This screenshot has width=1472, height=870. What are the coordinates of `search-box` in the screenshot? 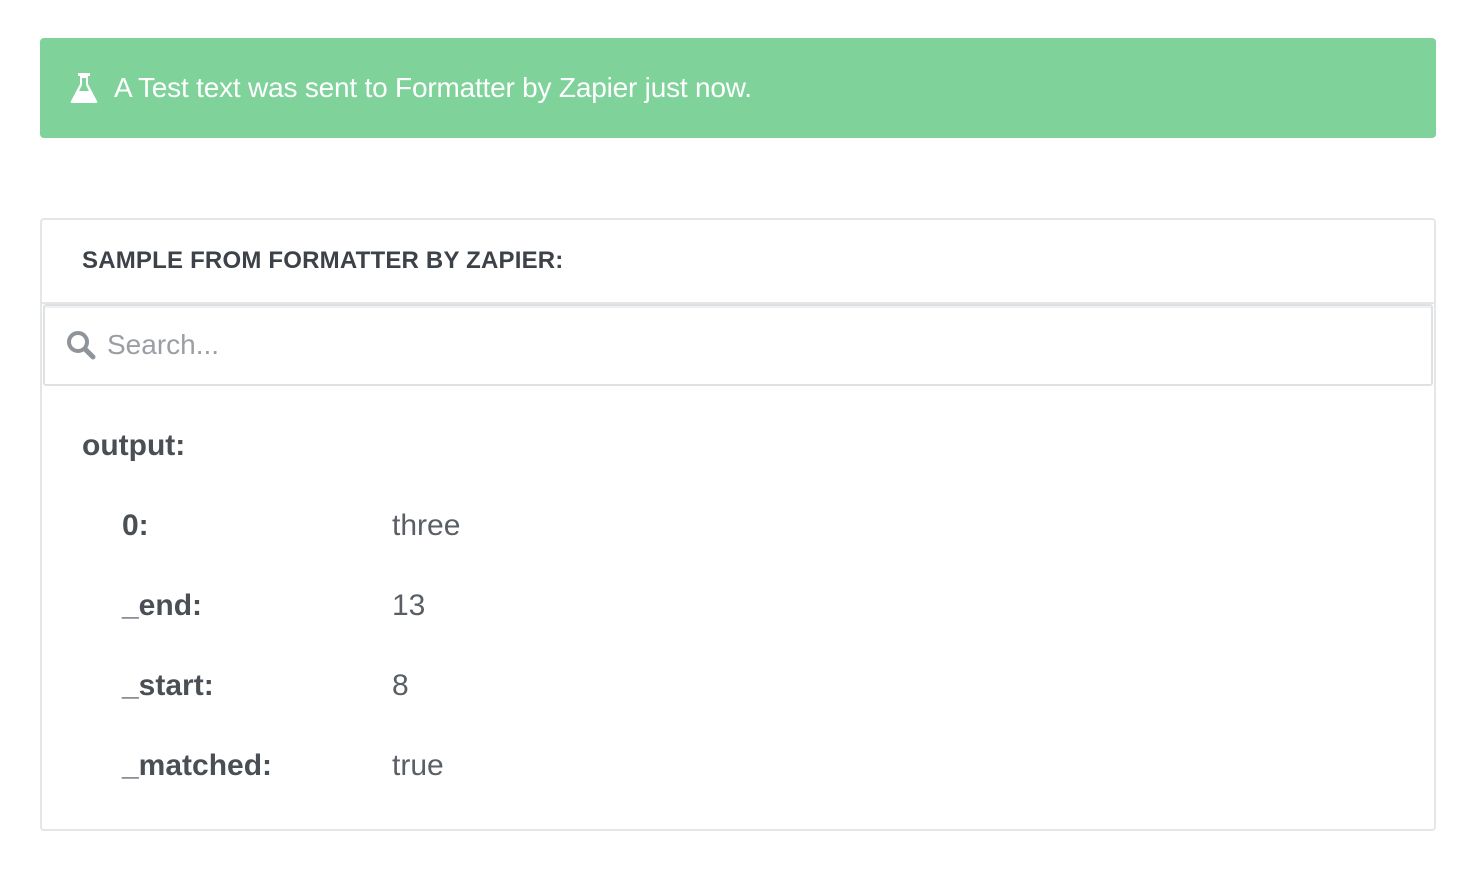 It's located at (738, 345).